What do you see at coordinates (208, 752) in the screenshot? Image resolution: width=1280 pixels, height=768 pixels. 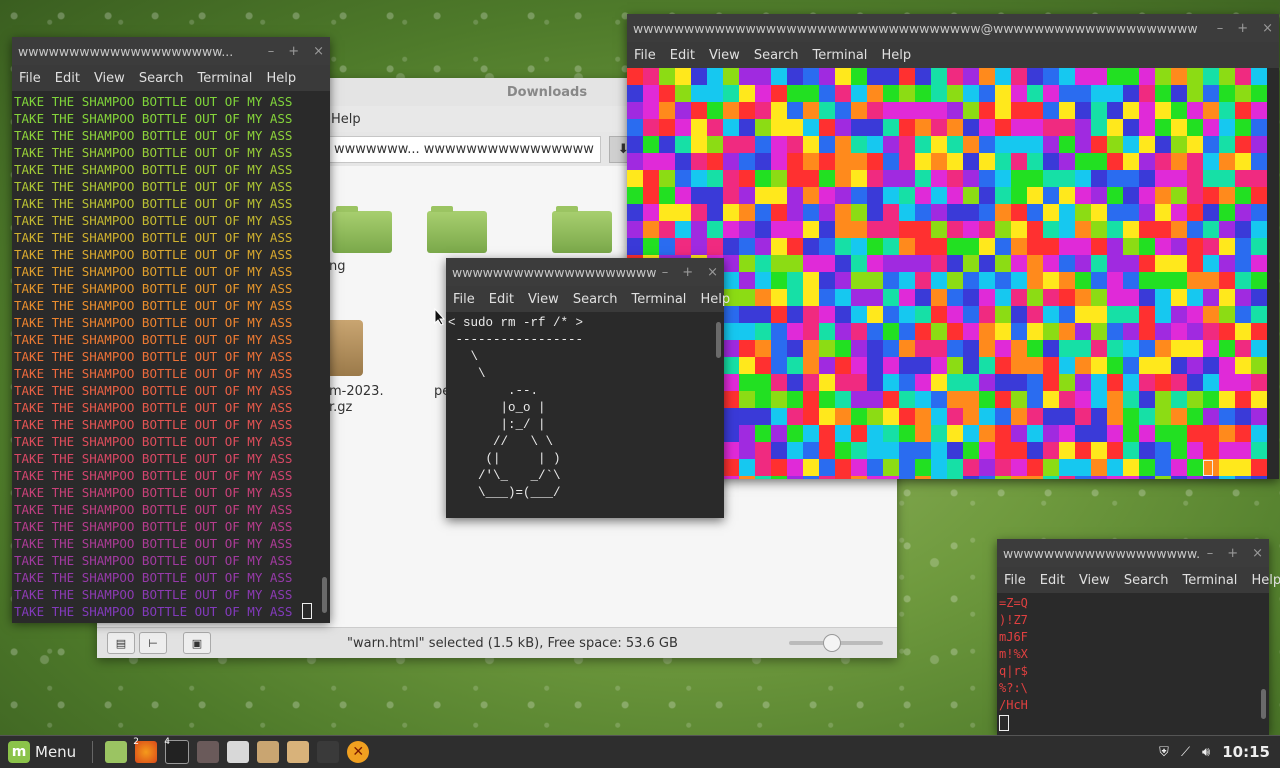 I see `app-launcher-icon` at bounding box center [208, 752].